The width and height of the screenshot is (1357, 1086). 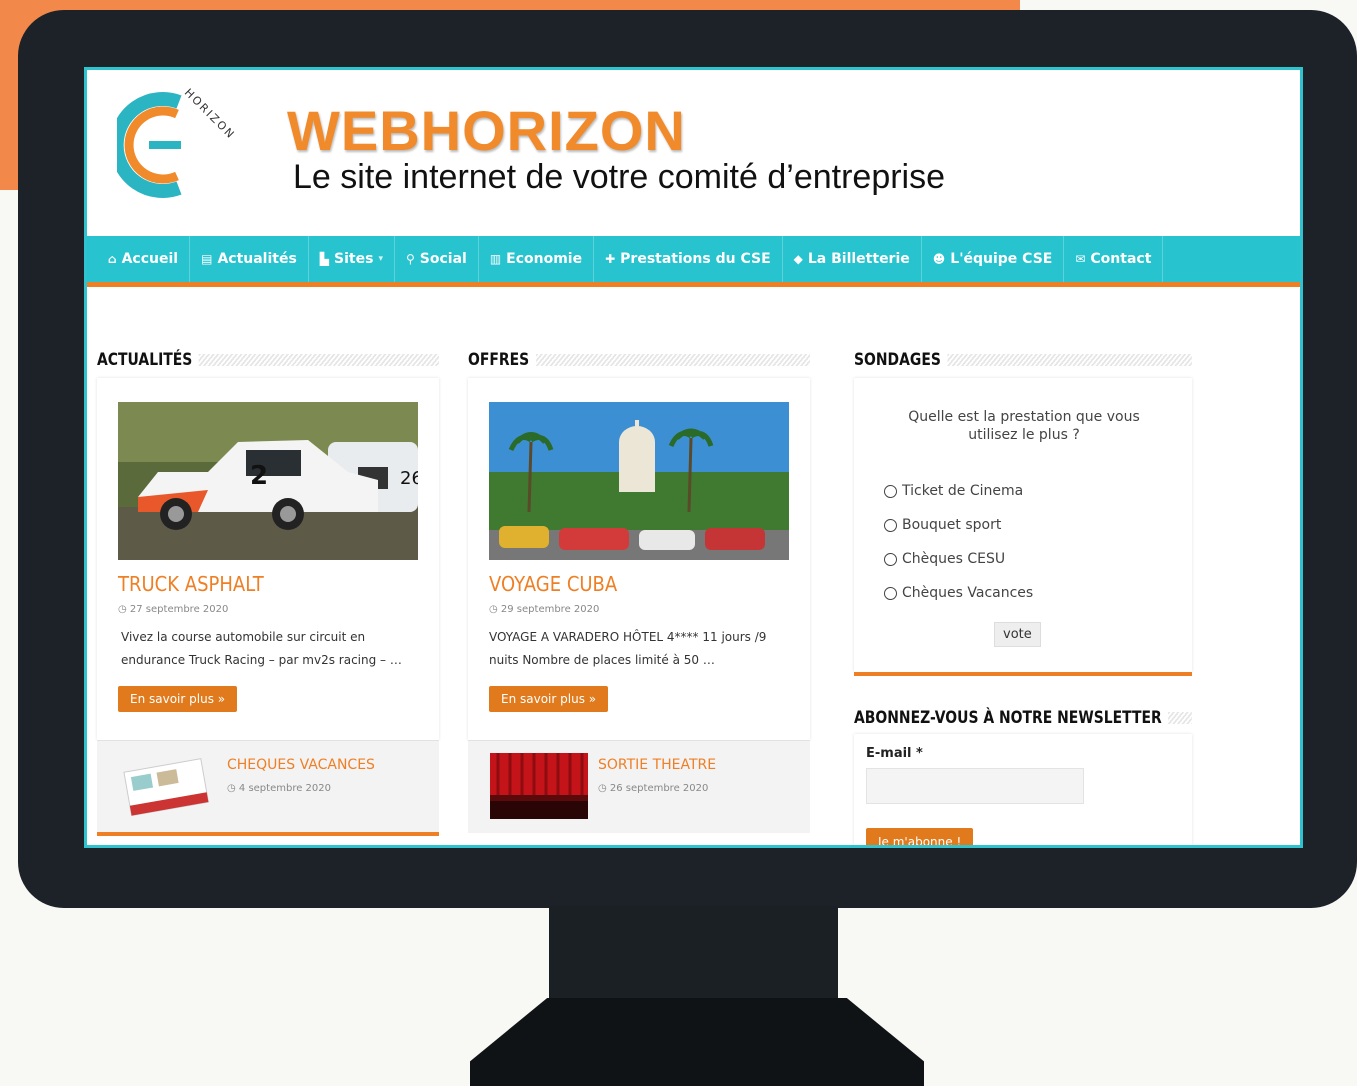 What do you see at coordinates (443, 259) in the screenshot?
I see `nav-item-label: Social` at bounding box center [443, 259].